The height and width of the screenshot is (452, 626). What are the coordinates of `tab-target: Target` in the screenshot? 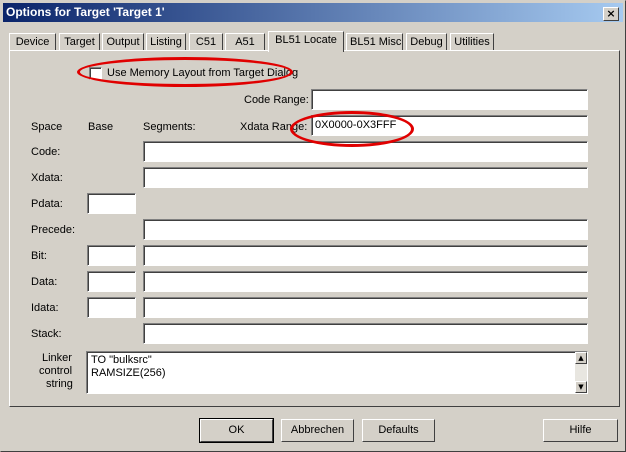 It's located at (79, 42).